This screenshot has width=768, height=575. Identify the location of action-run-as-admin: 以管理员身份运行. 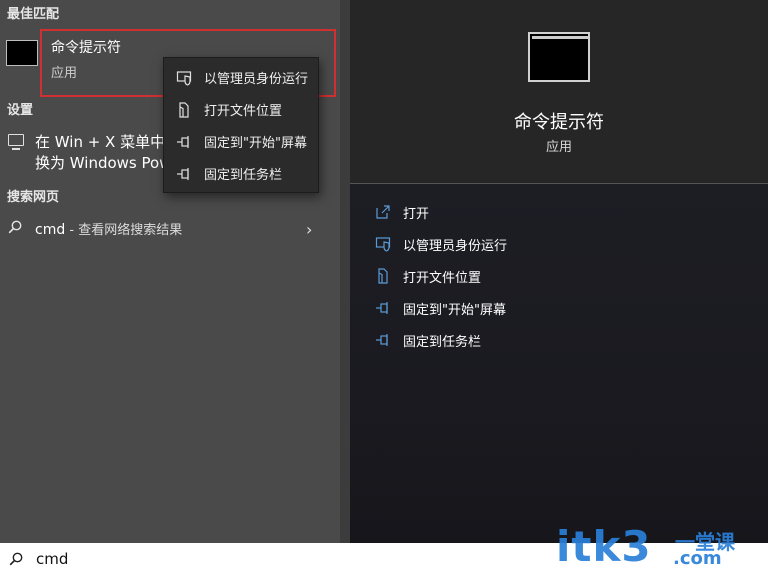
(550, 246).